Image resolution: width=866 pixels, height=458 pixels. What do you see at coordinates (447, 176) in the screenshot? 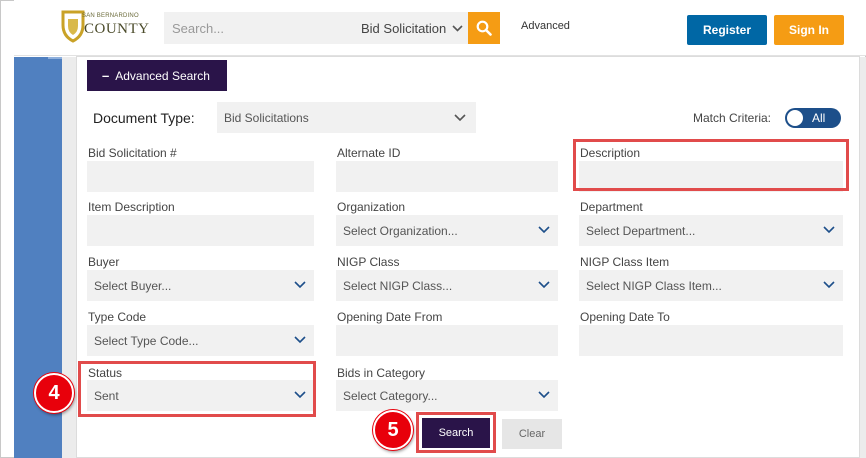
I see `alternate-id-input` at bounding box center [447, 176].